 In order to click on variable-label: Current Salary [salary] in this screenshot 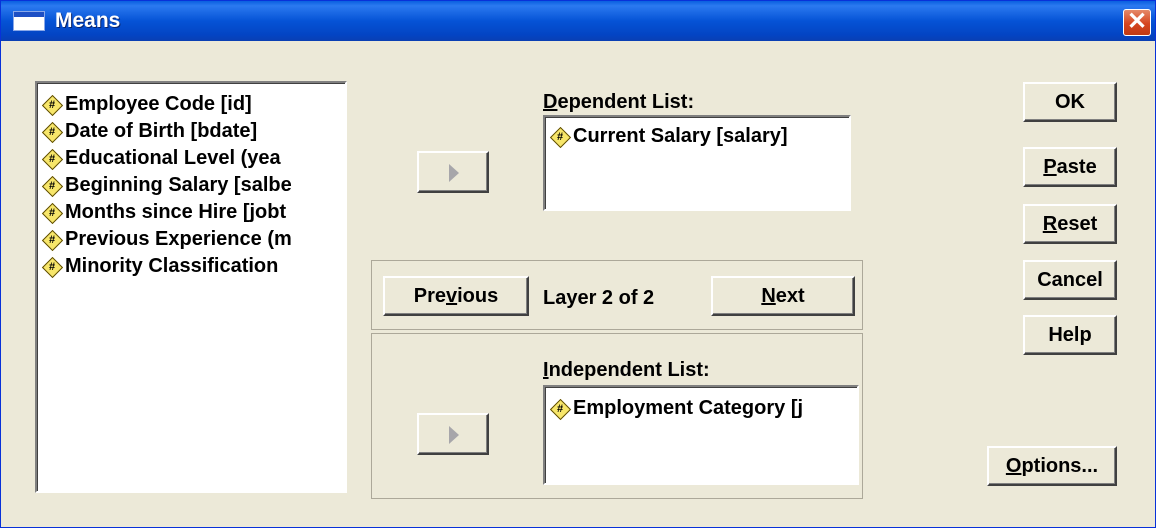, I will do `click(680, 136)`.